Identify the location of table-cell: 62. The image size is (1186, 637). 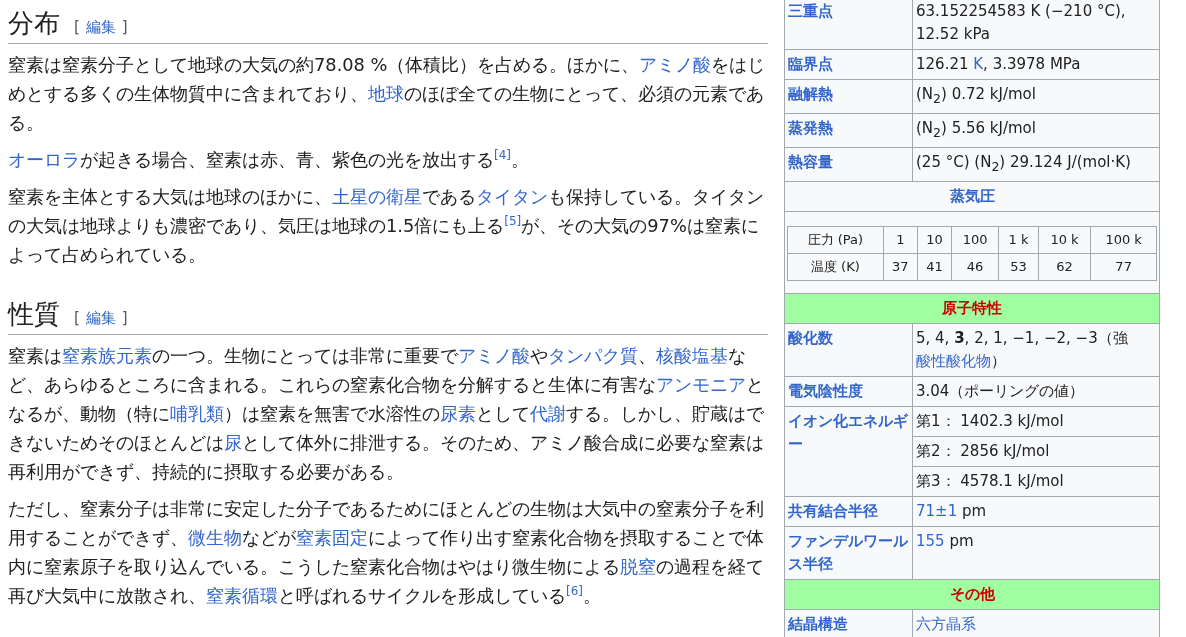
(1064, 267).